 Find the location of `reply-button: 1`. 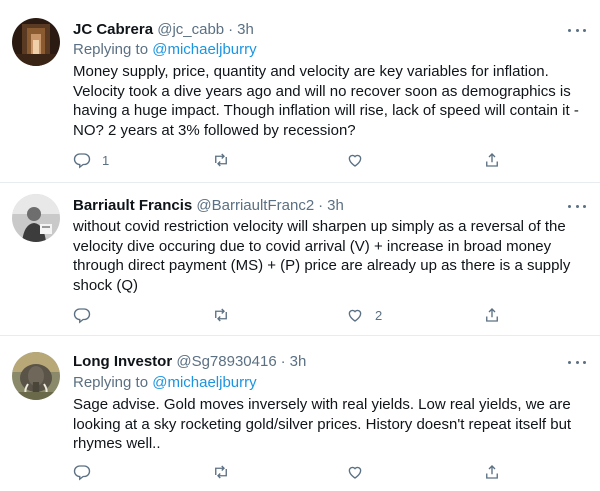

reply-button: 1 is located at coordinates (91, 160).